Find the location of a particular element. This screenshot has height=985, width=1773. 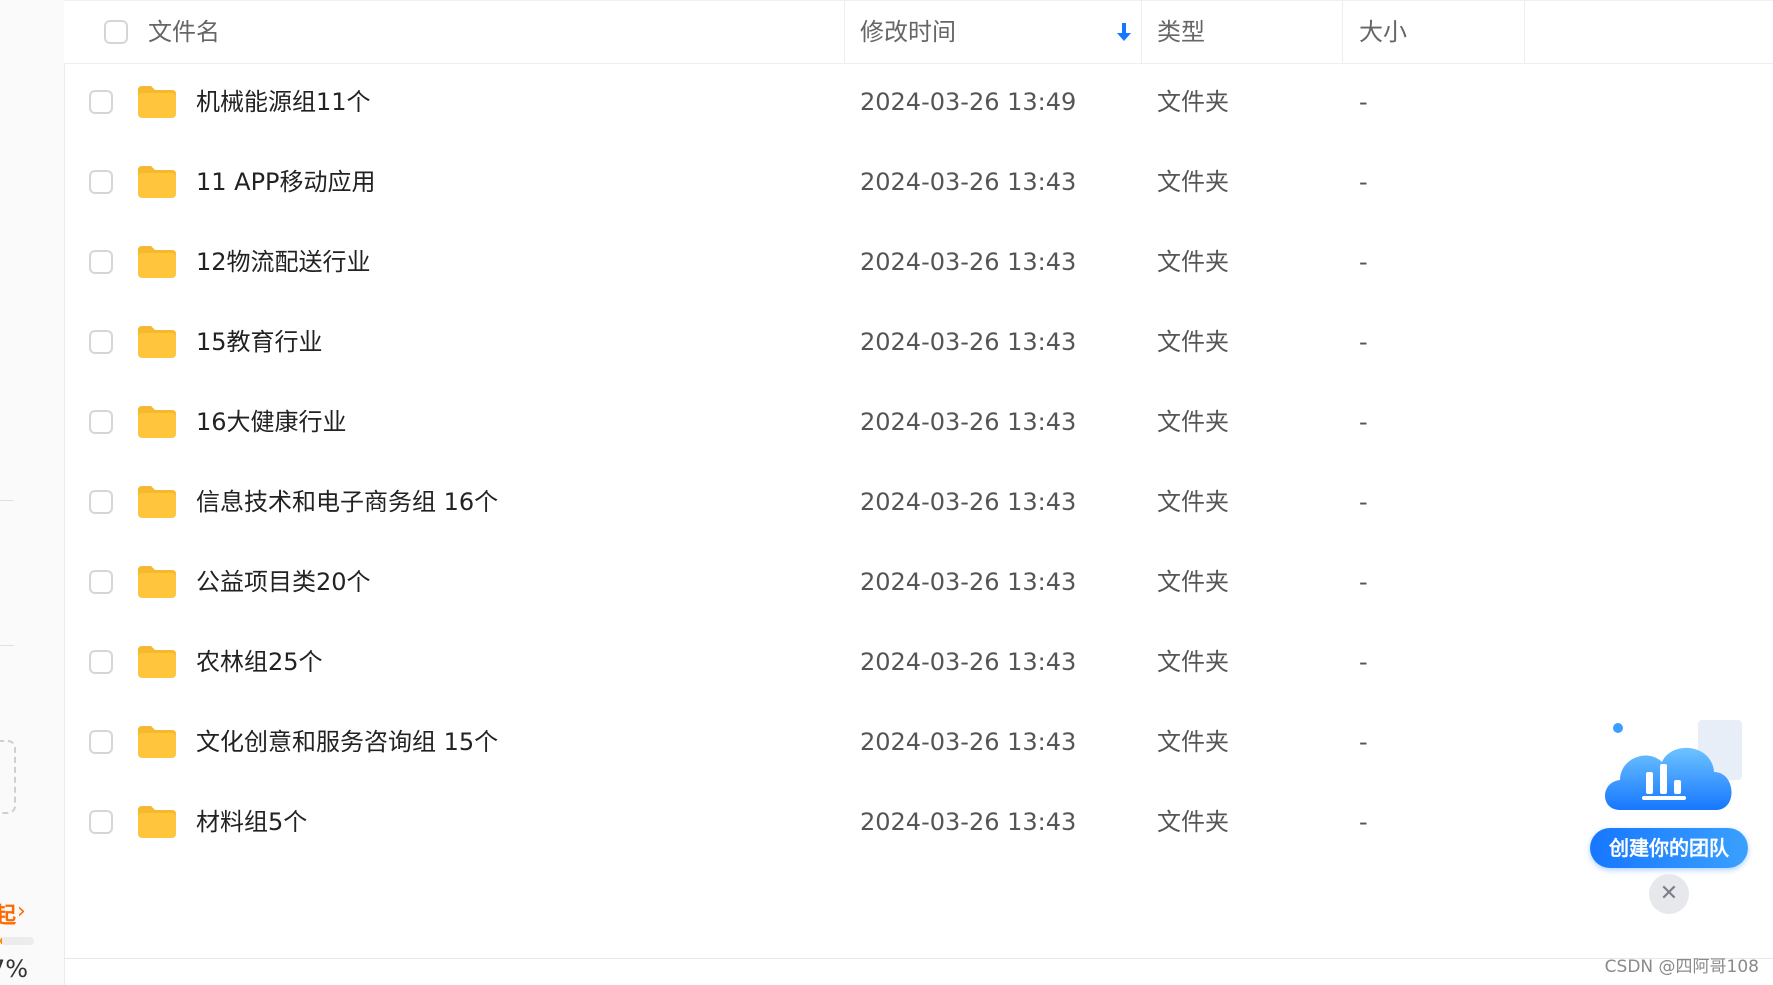

file-name: 材料组5个 is located at coordinates (251, 822).